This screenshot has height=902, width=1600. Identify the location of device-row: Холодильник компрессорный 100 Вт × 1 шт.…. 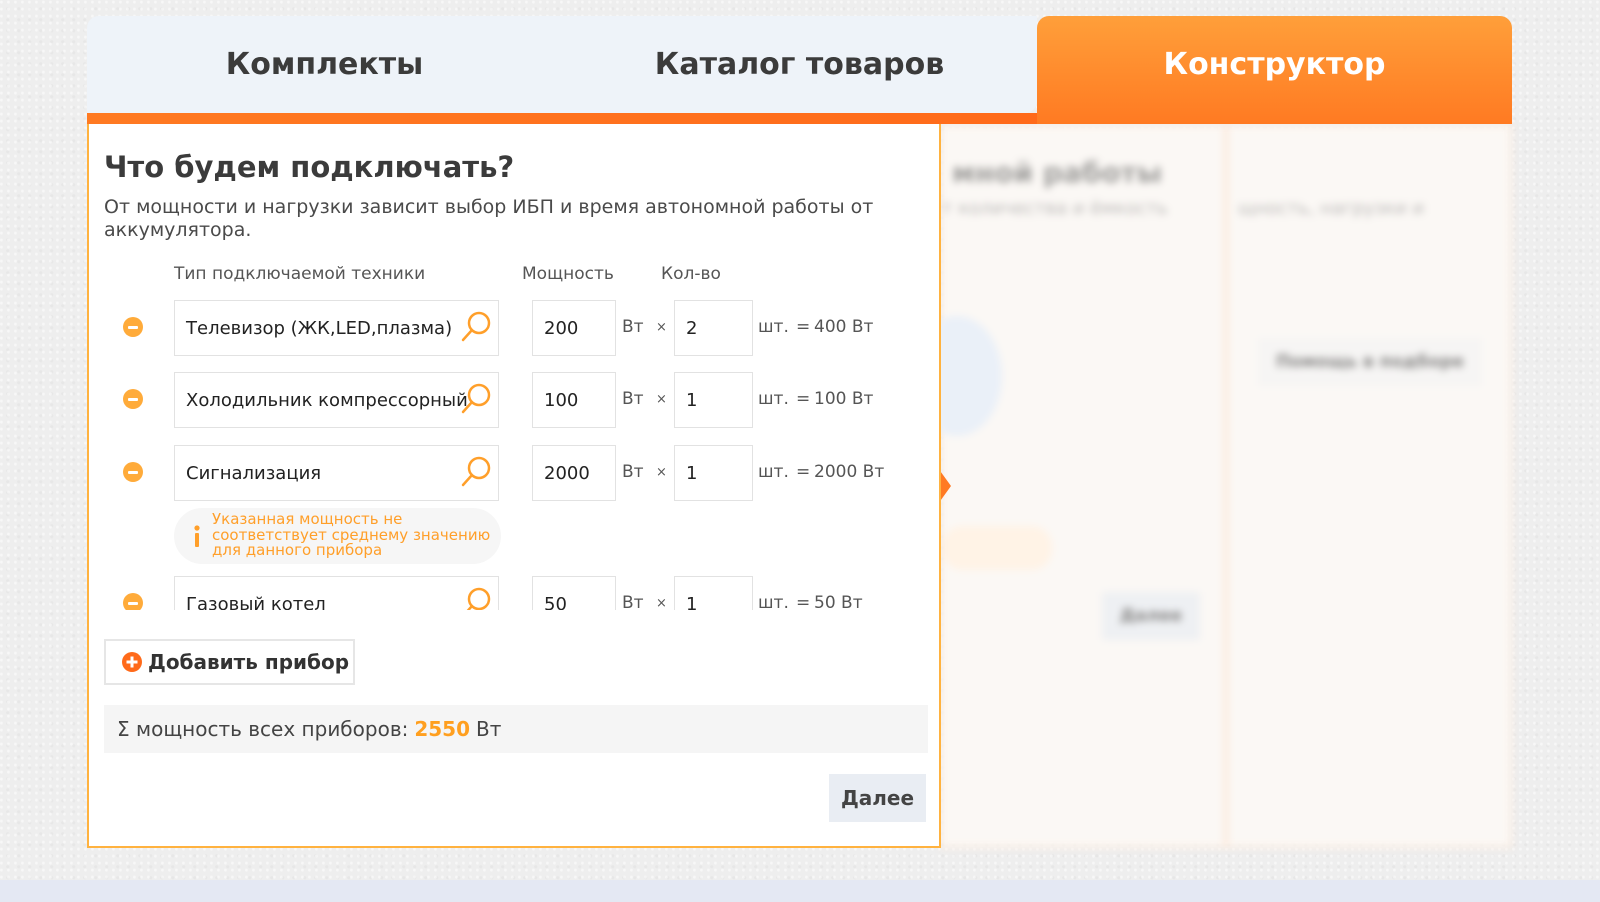
(516, 400).